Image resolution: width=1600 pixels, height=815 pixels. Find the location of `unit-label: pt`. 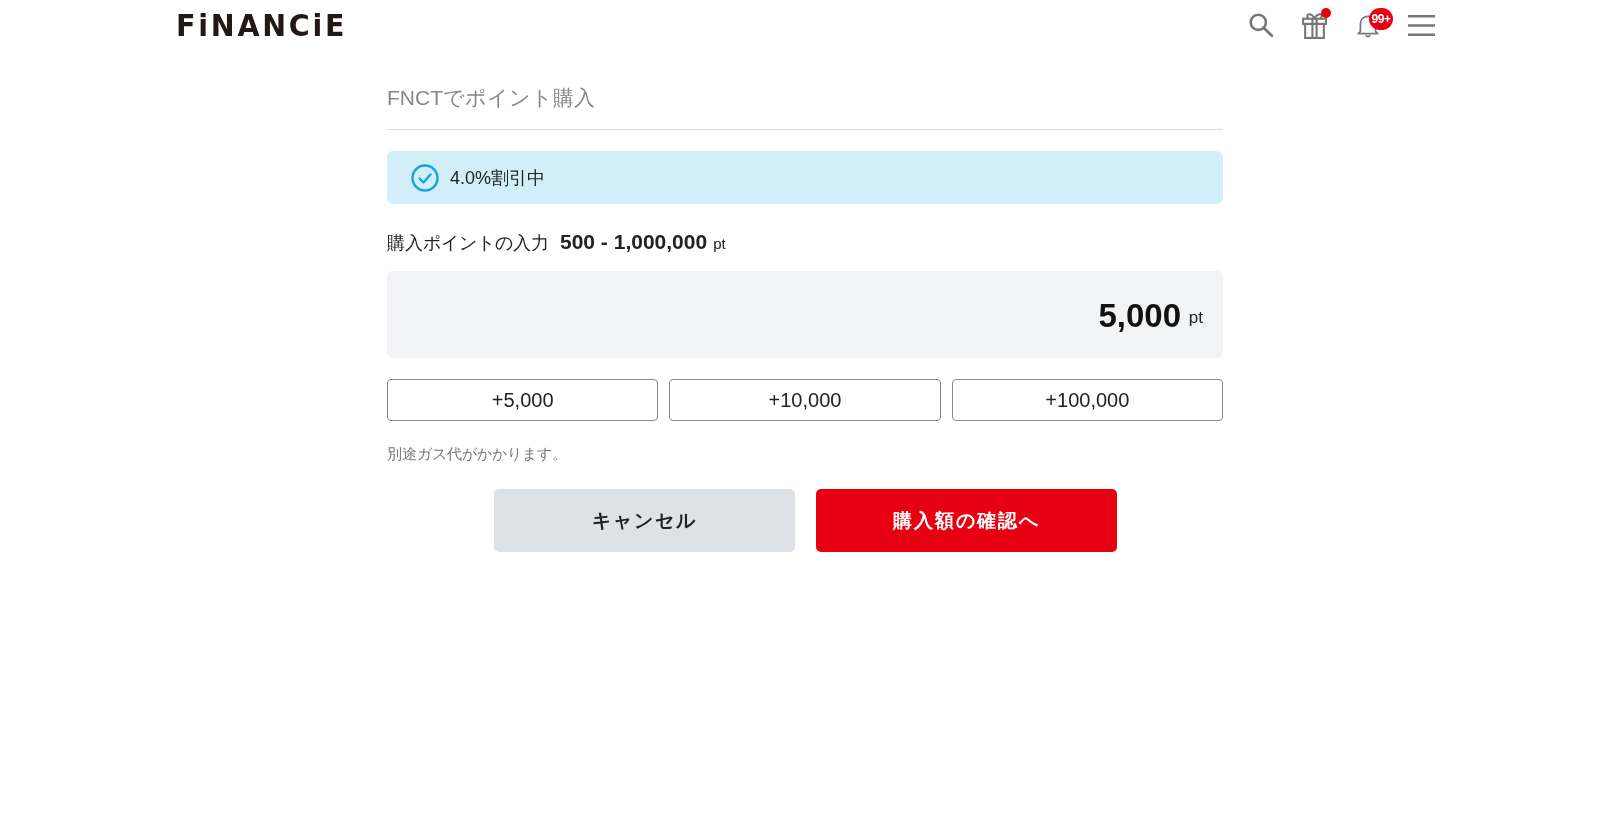

unit-label: pt is located at coordinates (1195, 318).